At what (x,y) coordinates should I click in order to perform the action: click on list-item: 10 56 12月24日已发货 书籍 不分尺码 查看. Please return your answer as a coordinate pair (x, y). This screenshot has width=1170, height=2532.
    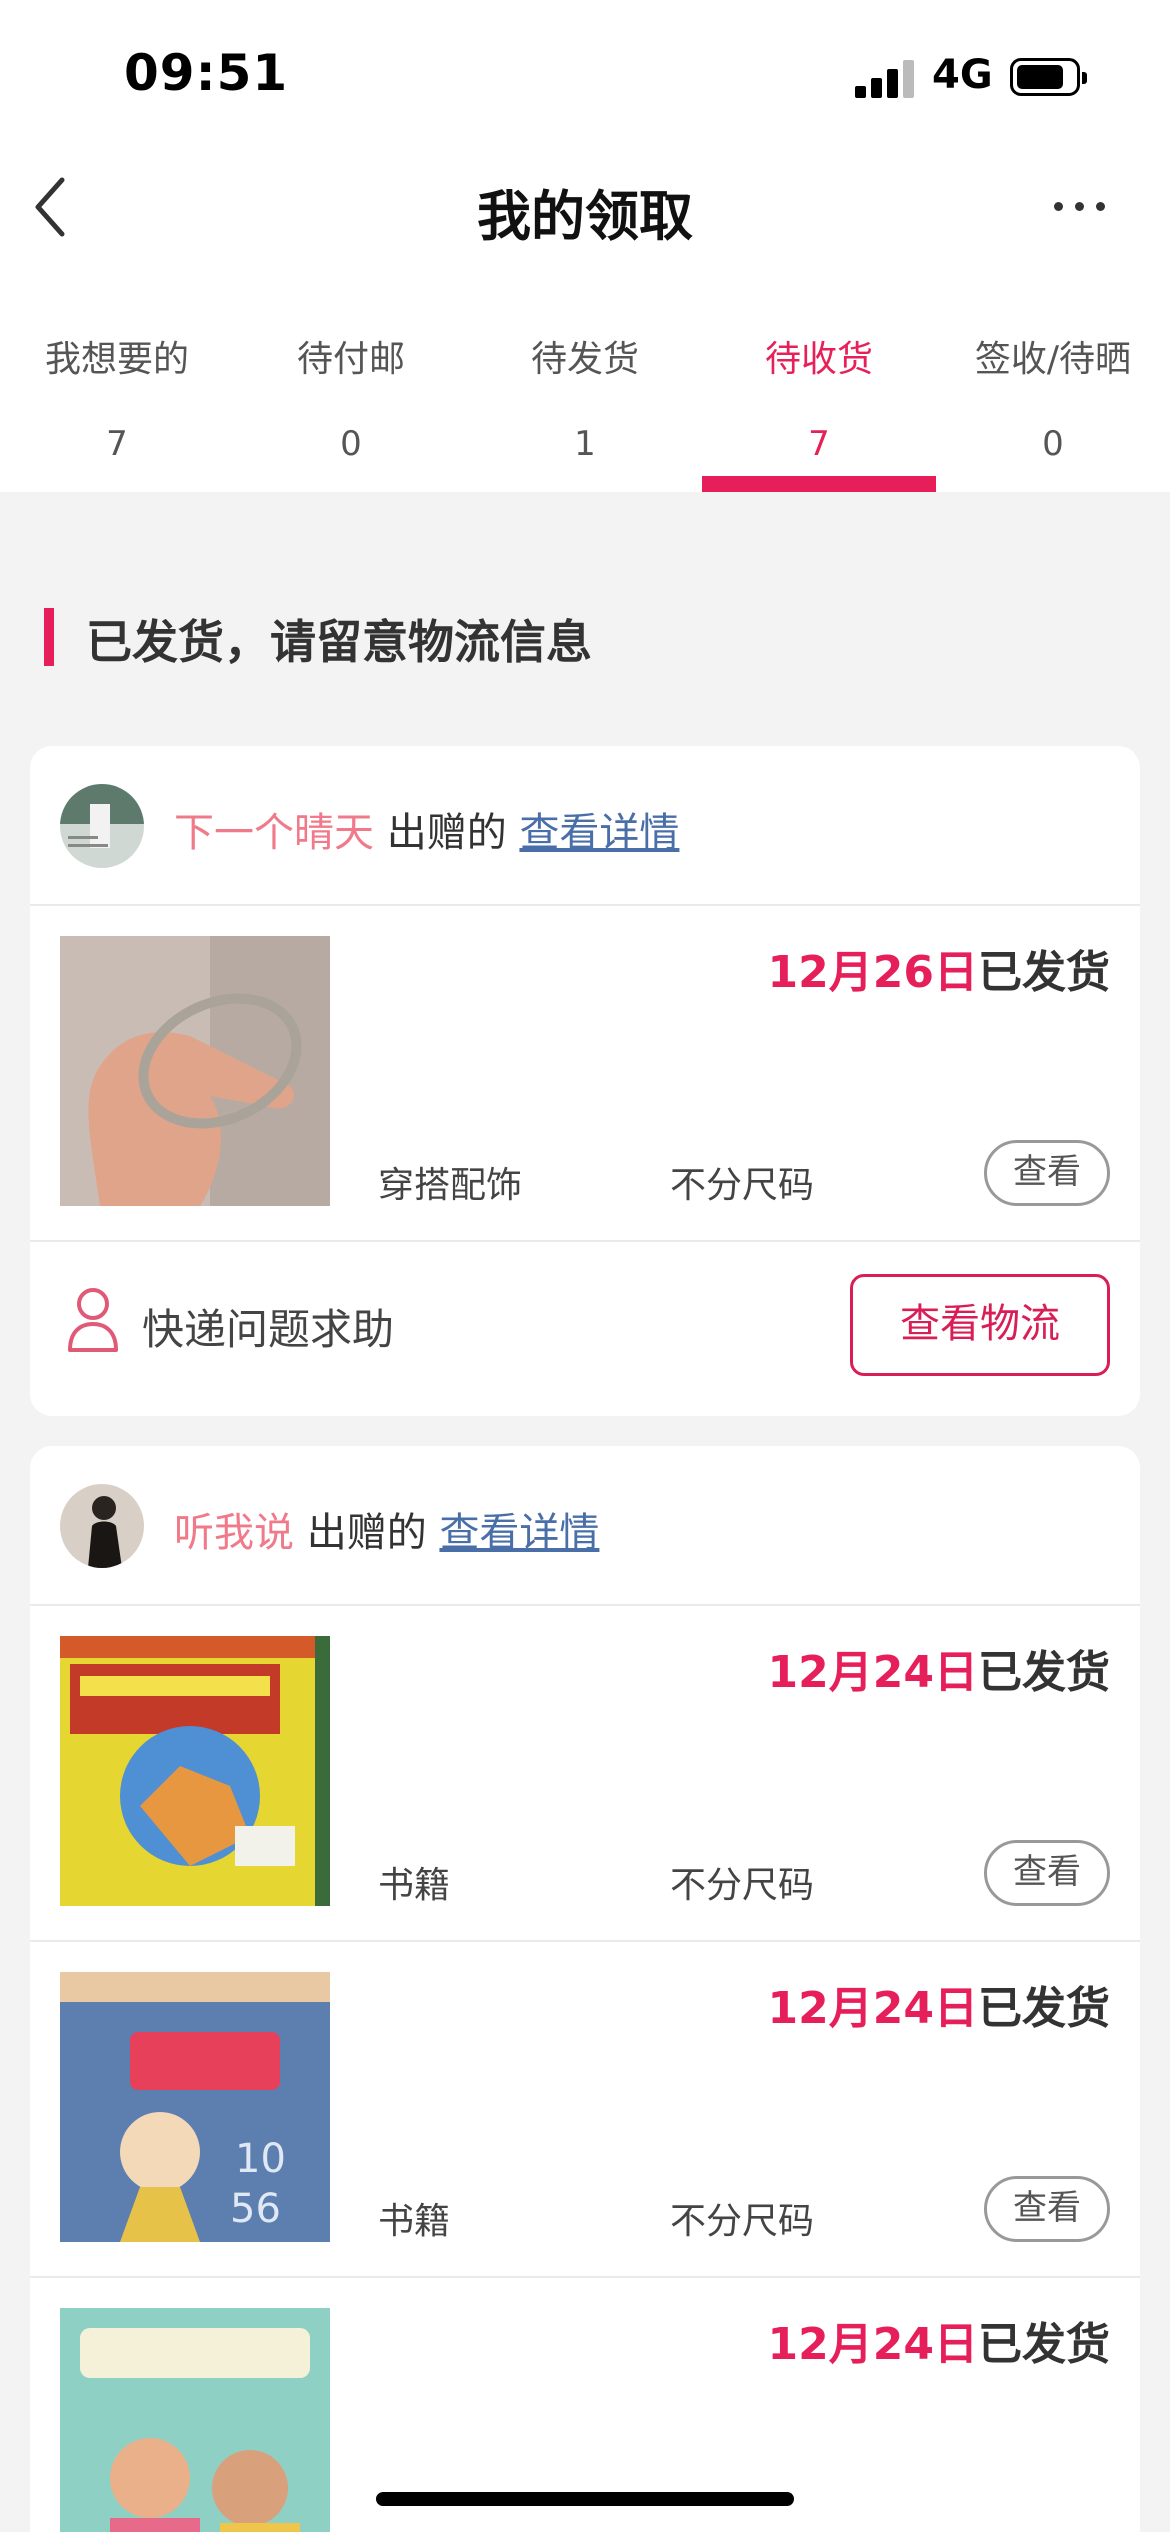
    Looking at the image, I should click on (585, 2110).